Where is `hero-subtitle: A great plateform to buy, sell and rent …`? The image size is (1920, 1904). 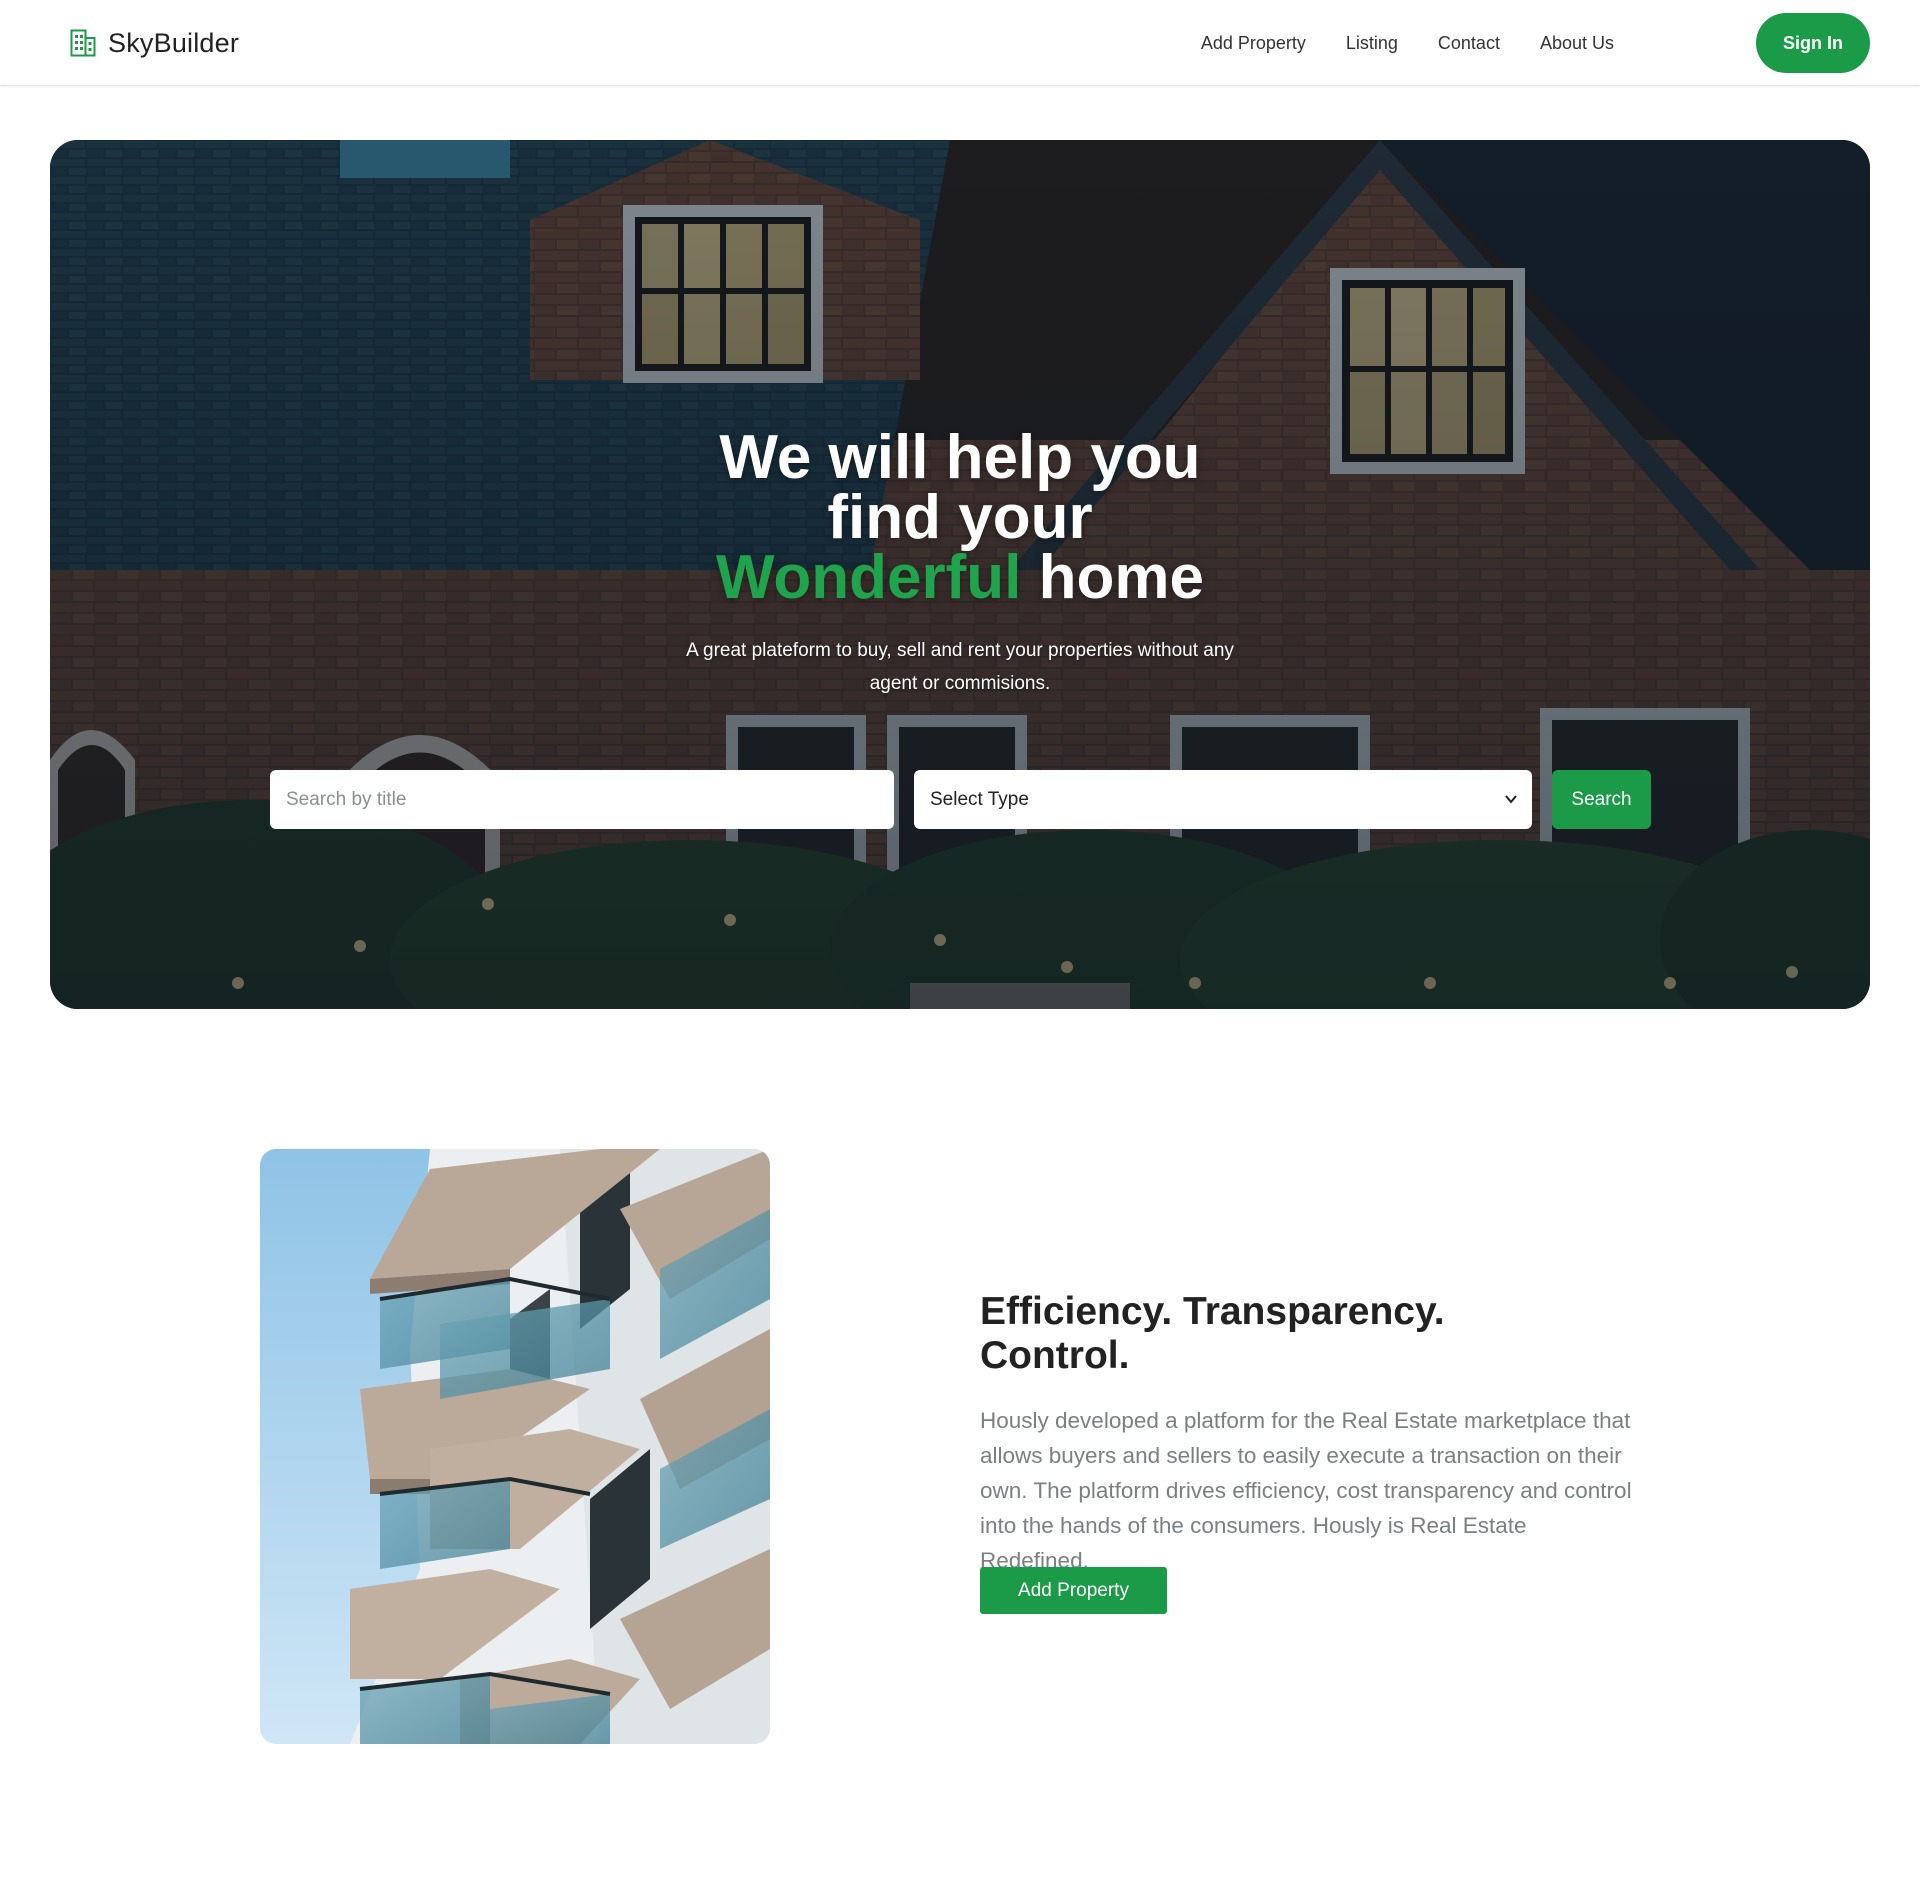
hero-subtitle: A great plateform to buy, sell and rent … is located at coordinates (960, 667).